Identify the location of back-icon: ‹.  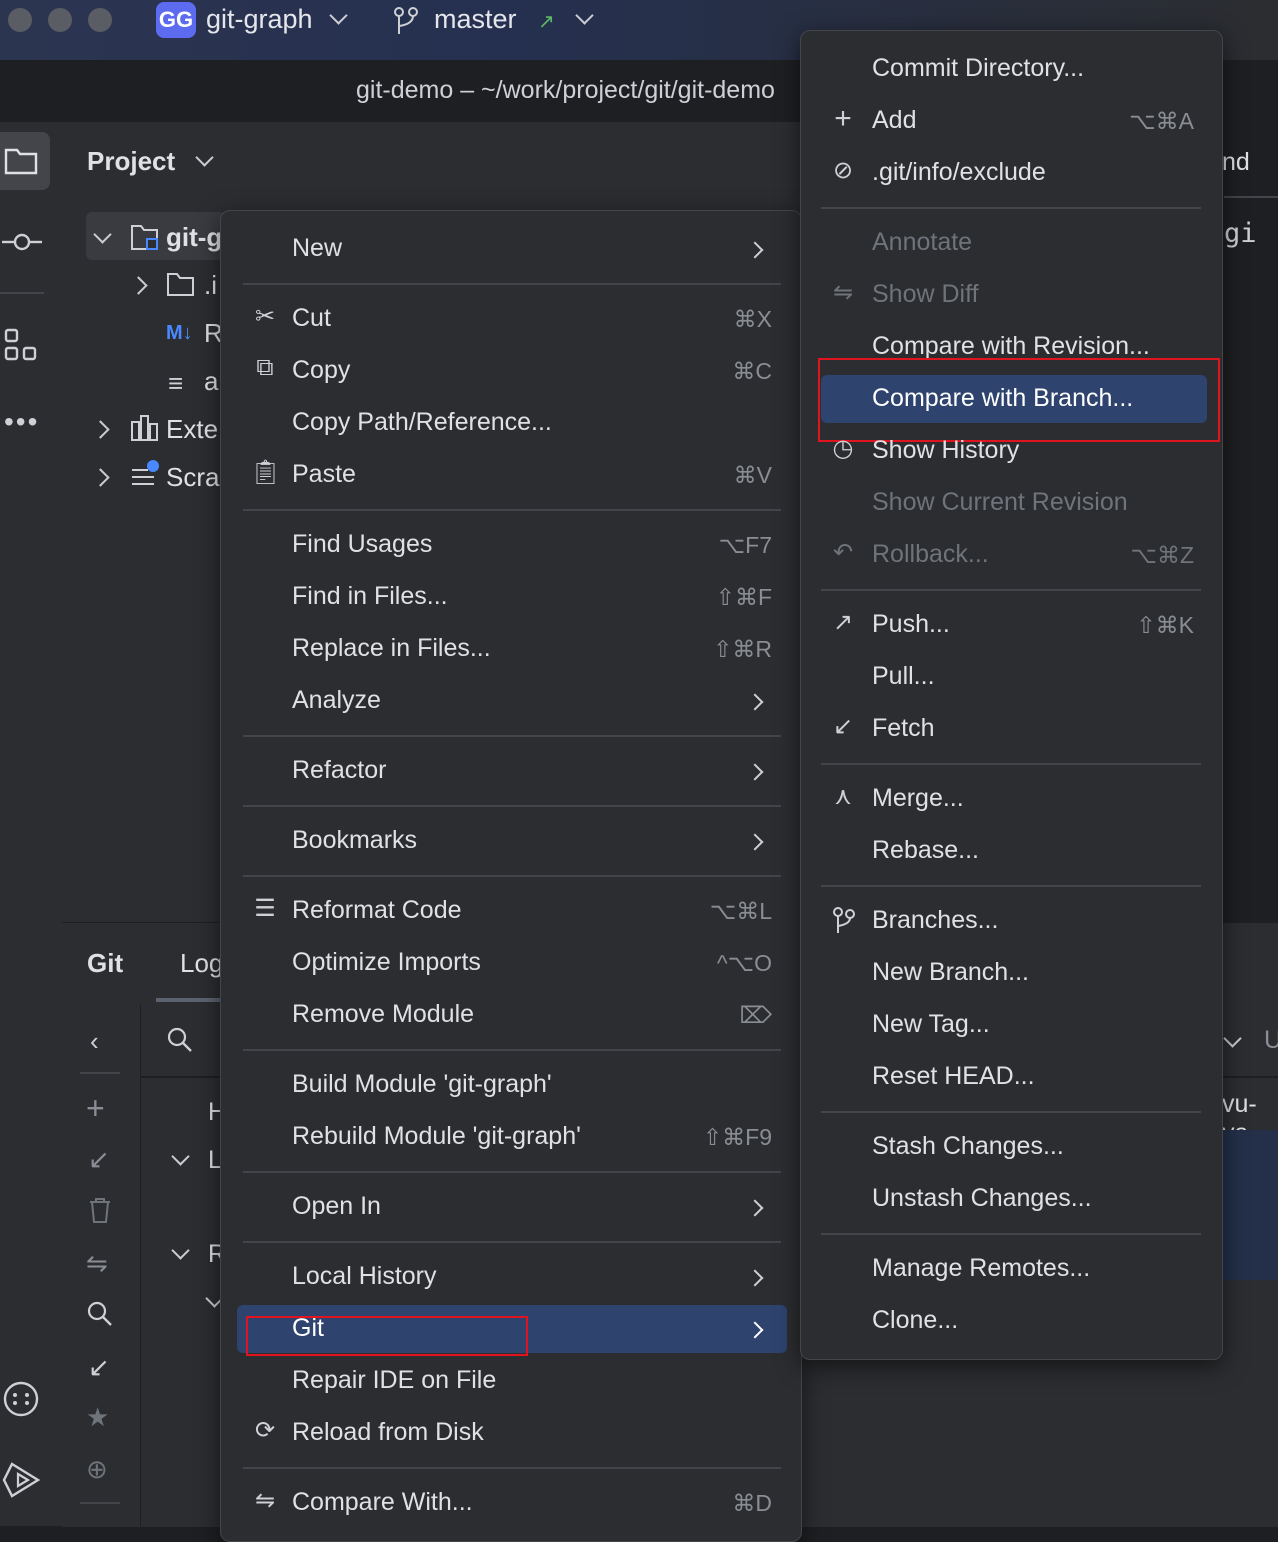
(94, 1041).